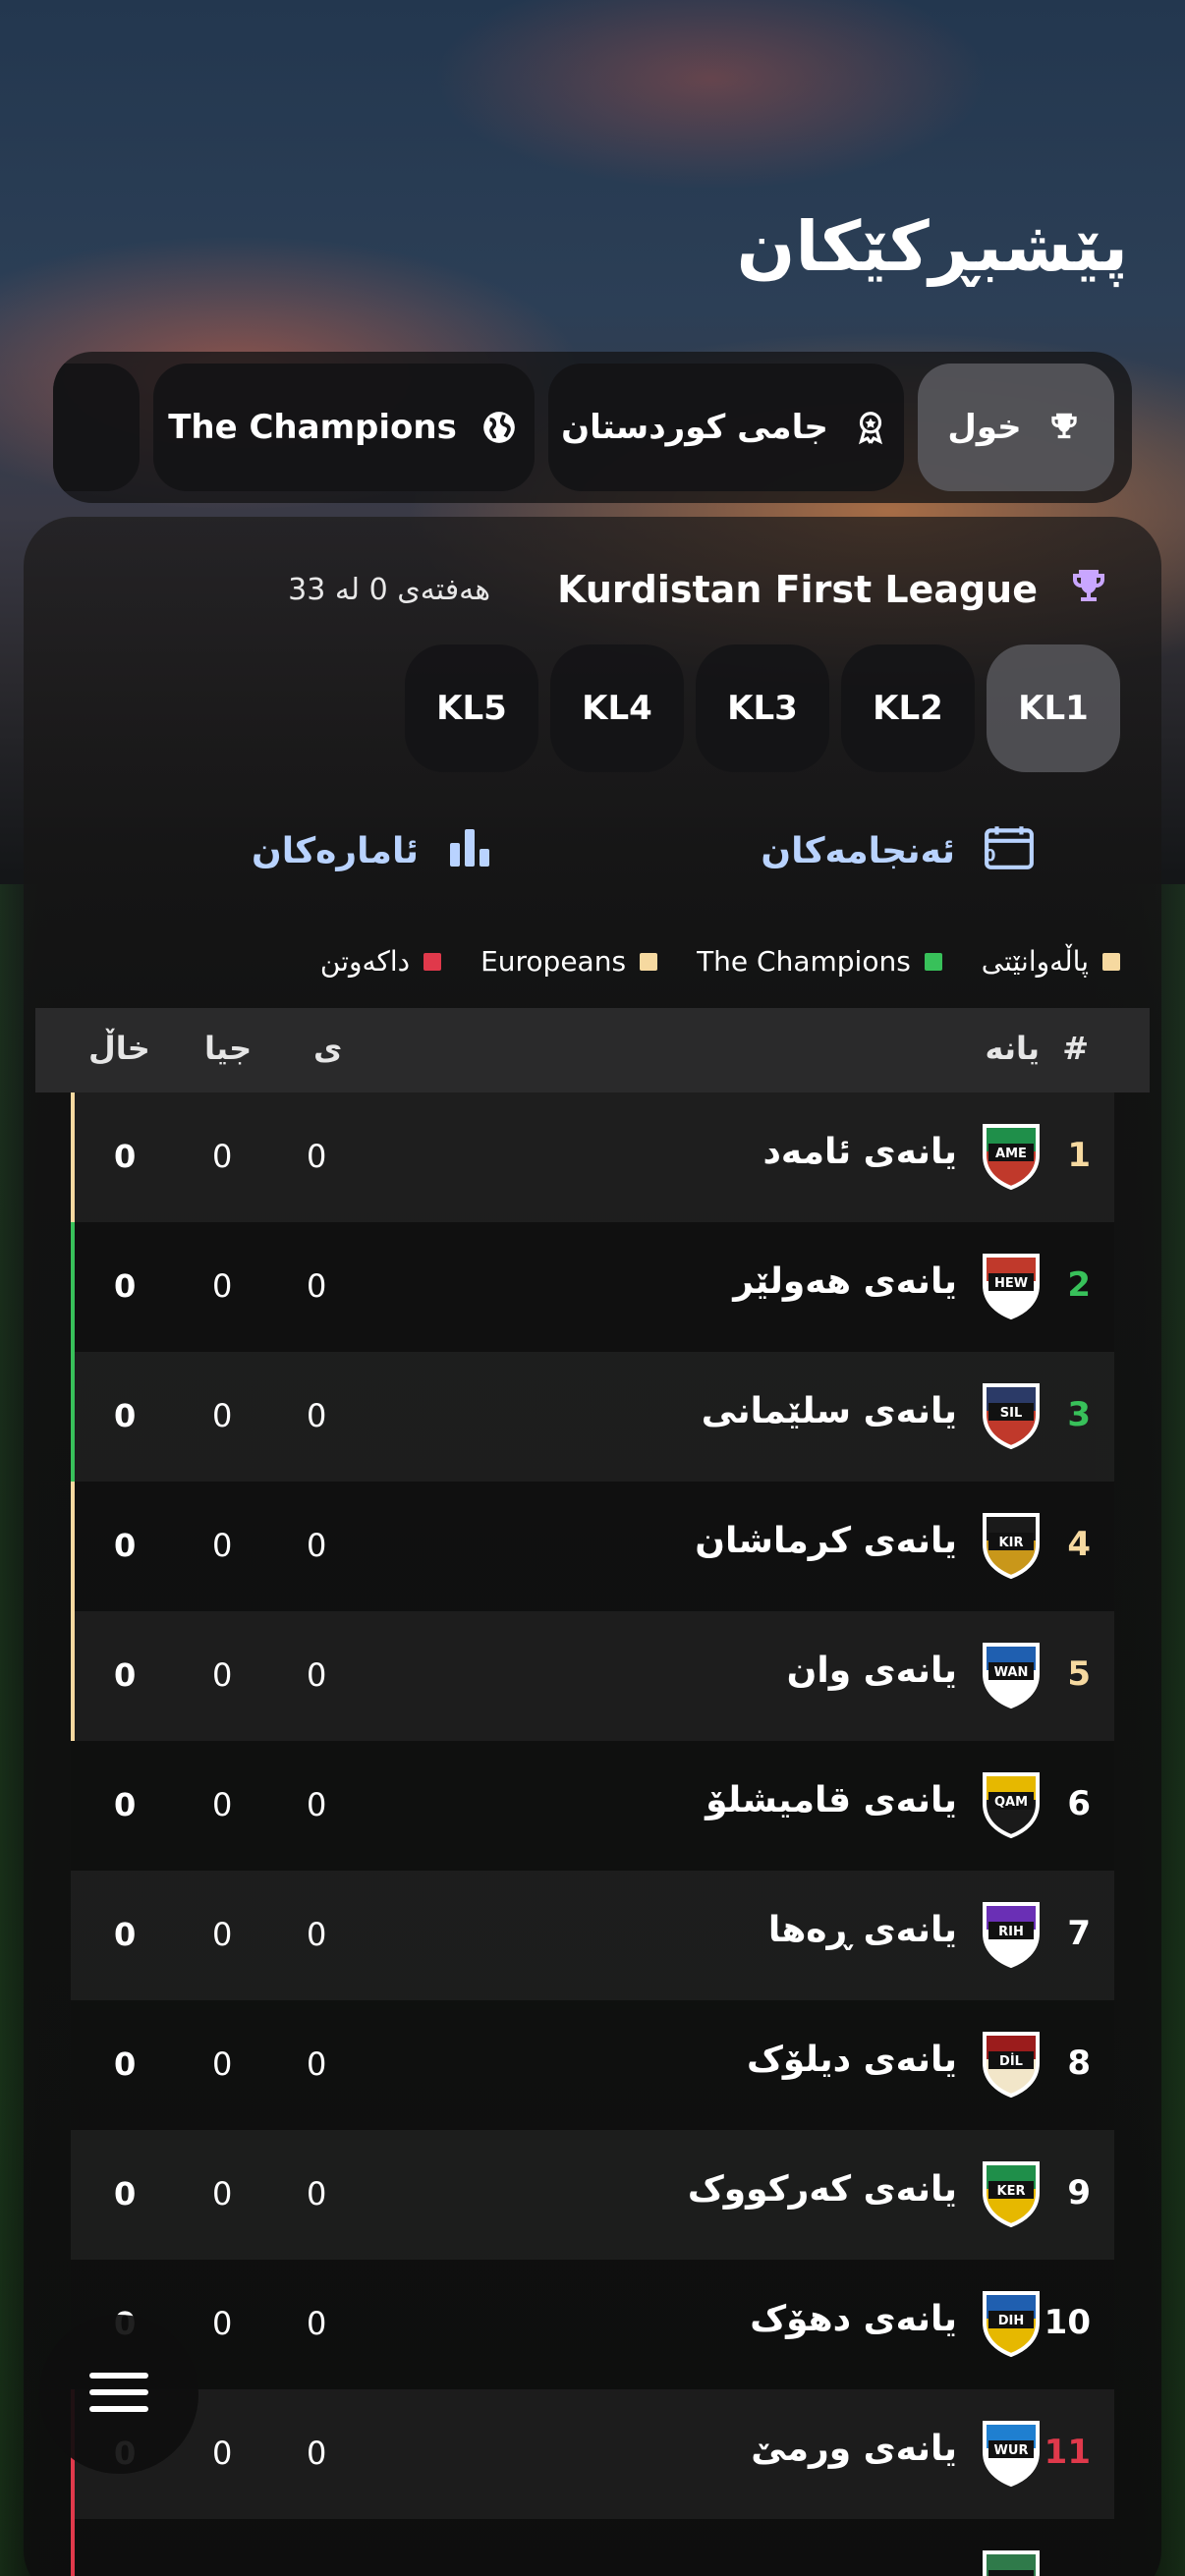 Image resolution: width=1185 pixels, height=2576 pixels. What do you see at coordinates (592, 1287) in the screenshot?
I see `table-row: 2 HEW یانەی هەولێر 0 0 0` at bounding box center [592, 1287].